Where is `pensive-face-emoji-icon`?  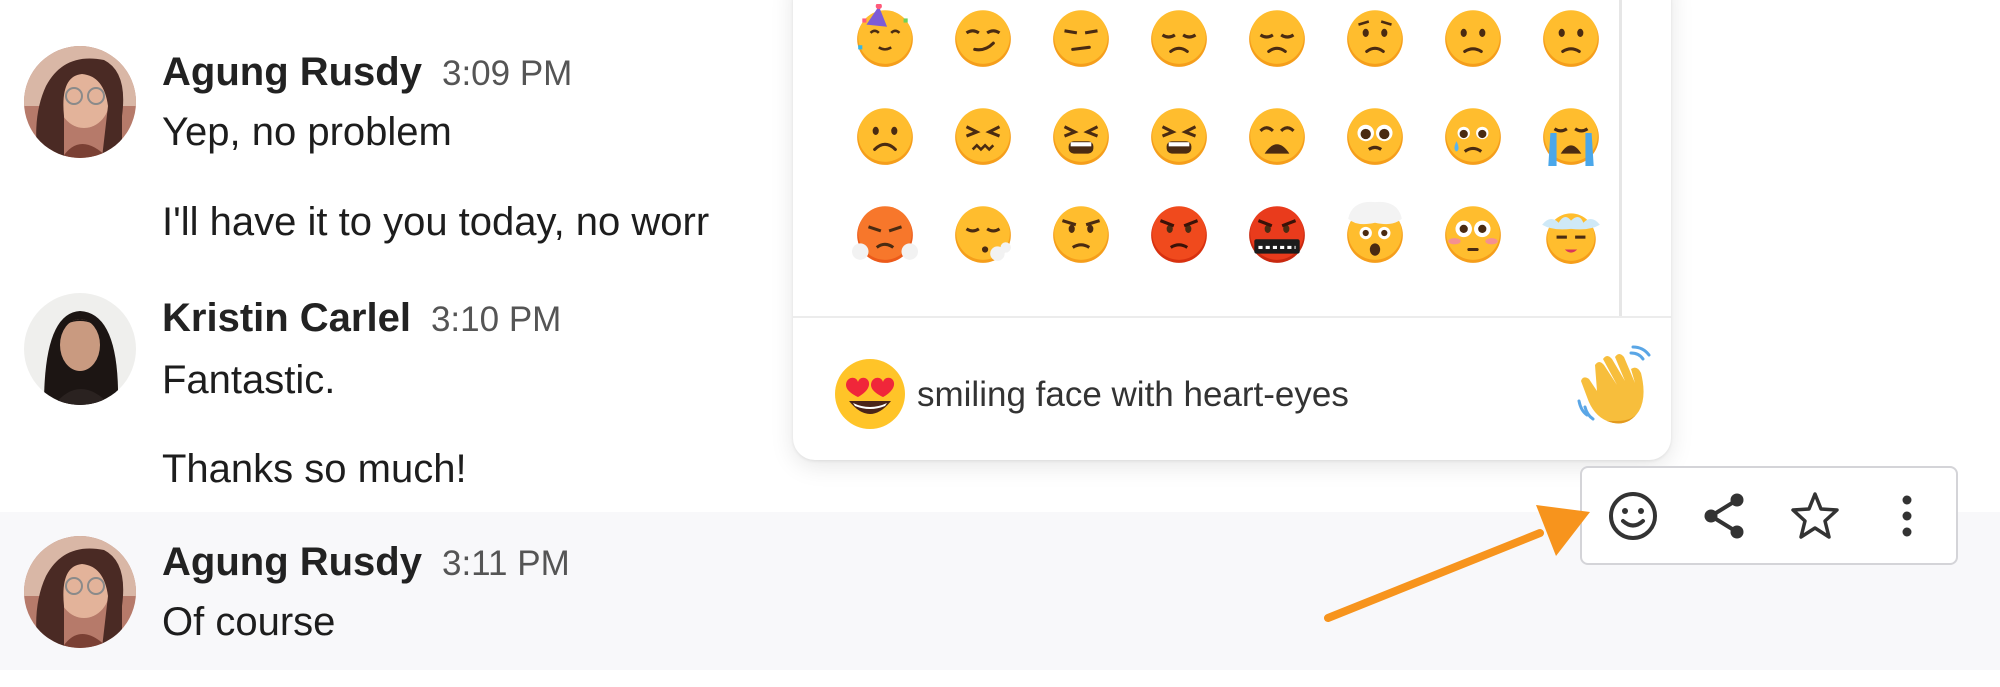
pensive-face-emoji-icon is located at coordinates (1277, 38).